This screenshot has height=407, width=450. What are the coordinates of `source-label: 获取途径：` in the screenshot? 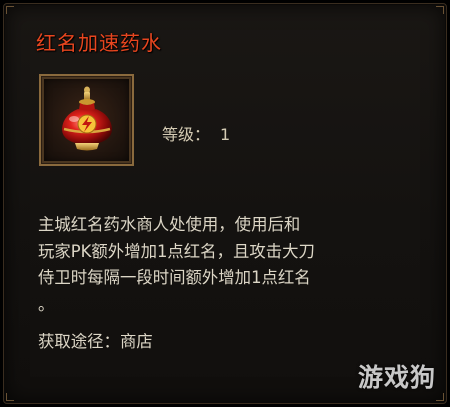 It's located at (79, 341).